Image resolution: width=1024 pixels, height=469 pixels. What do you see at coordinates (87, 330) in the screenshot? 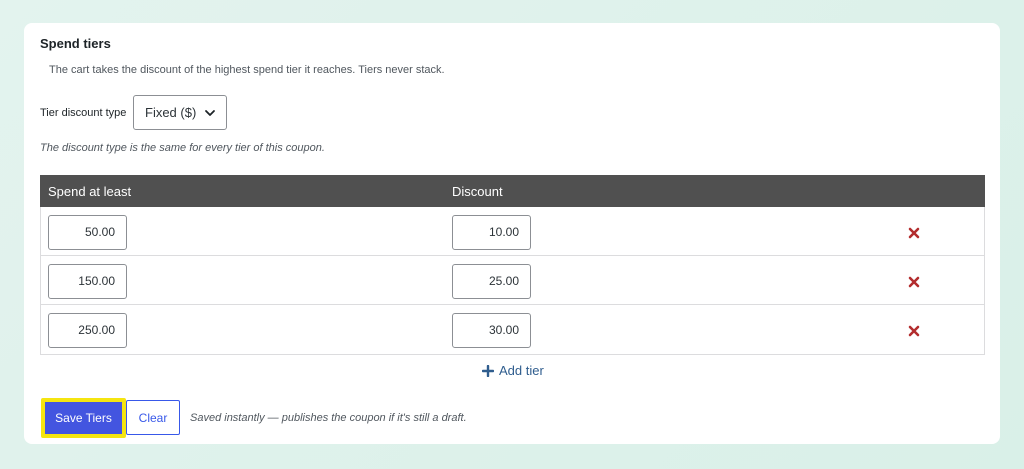
I see `spend-input: 250.00` at bounding box center [87, 330].